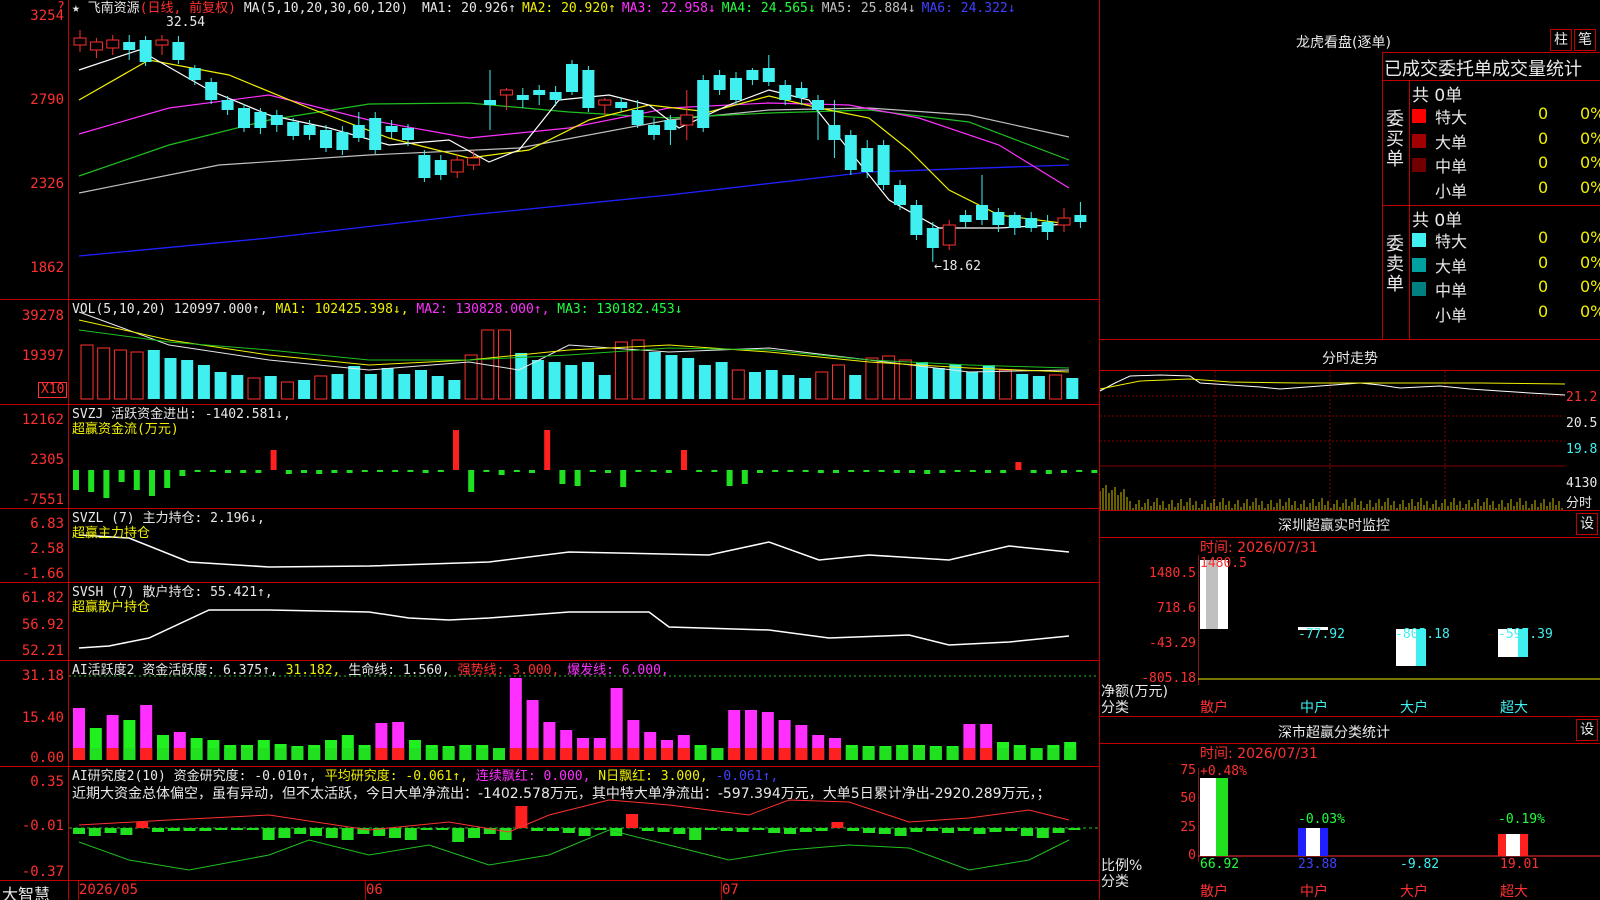 This screenshot has width=1600, height=900. I want to click on monitor-time: 时间: 2026/07/31, so click(1259, 548).